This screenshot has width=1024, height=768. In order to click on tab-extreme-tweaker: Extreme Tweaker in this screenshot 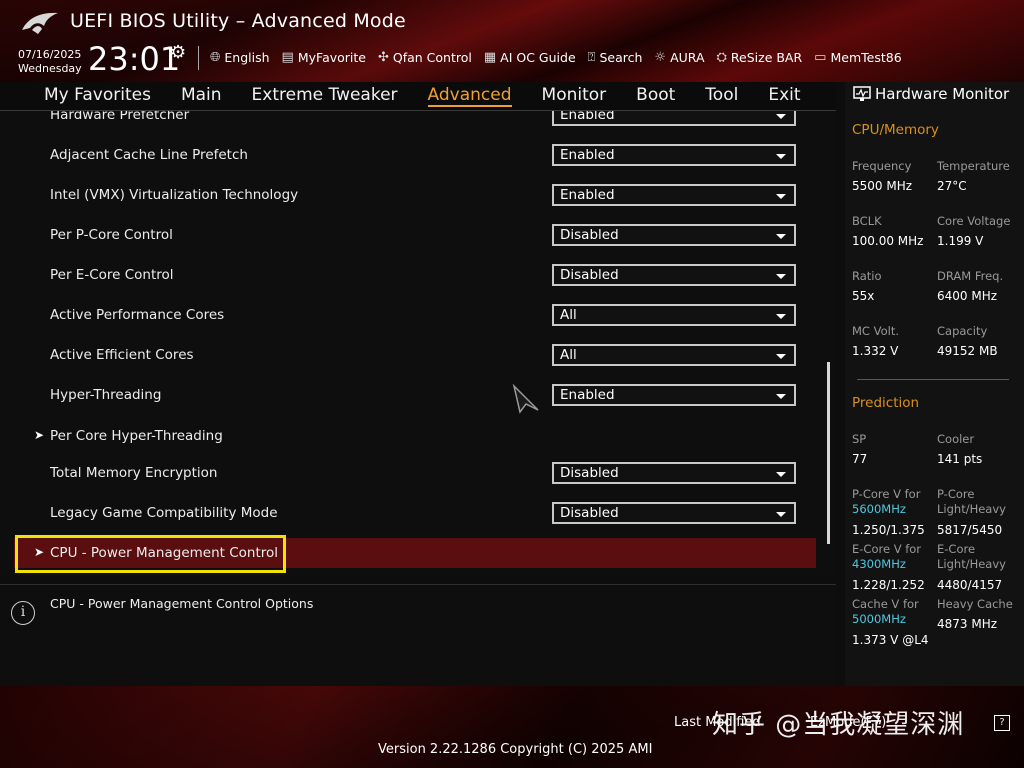, I will do `click(325, 96)`.